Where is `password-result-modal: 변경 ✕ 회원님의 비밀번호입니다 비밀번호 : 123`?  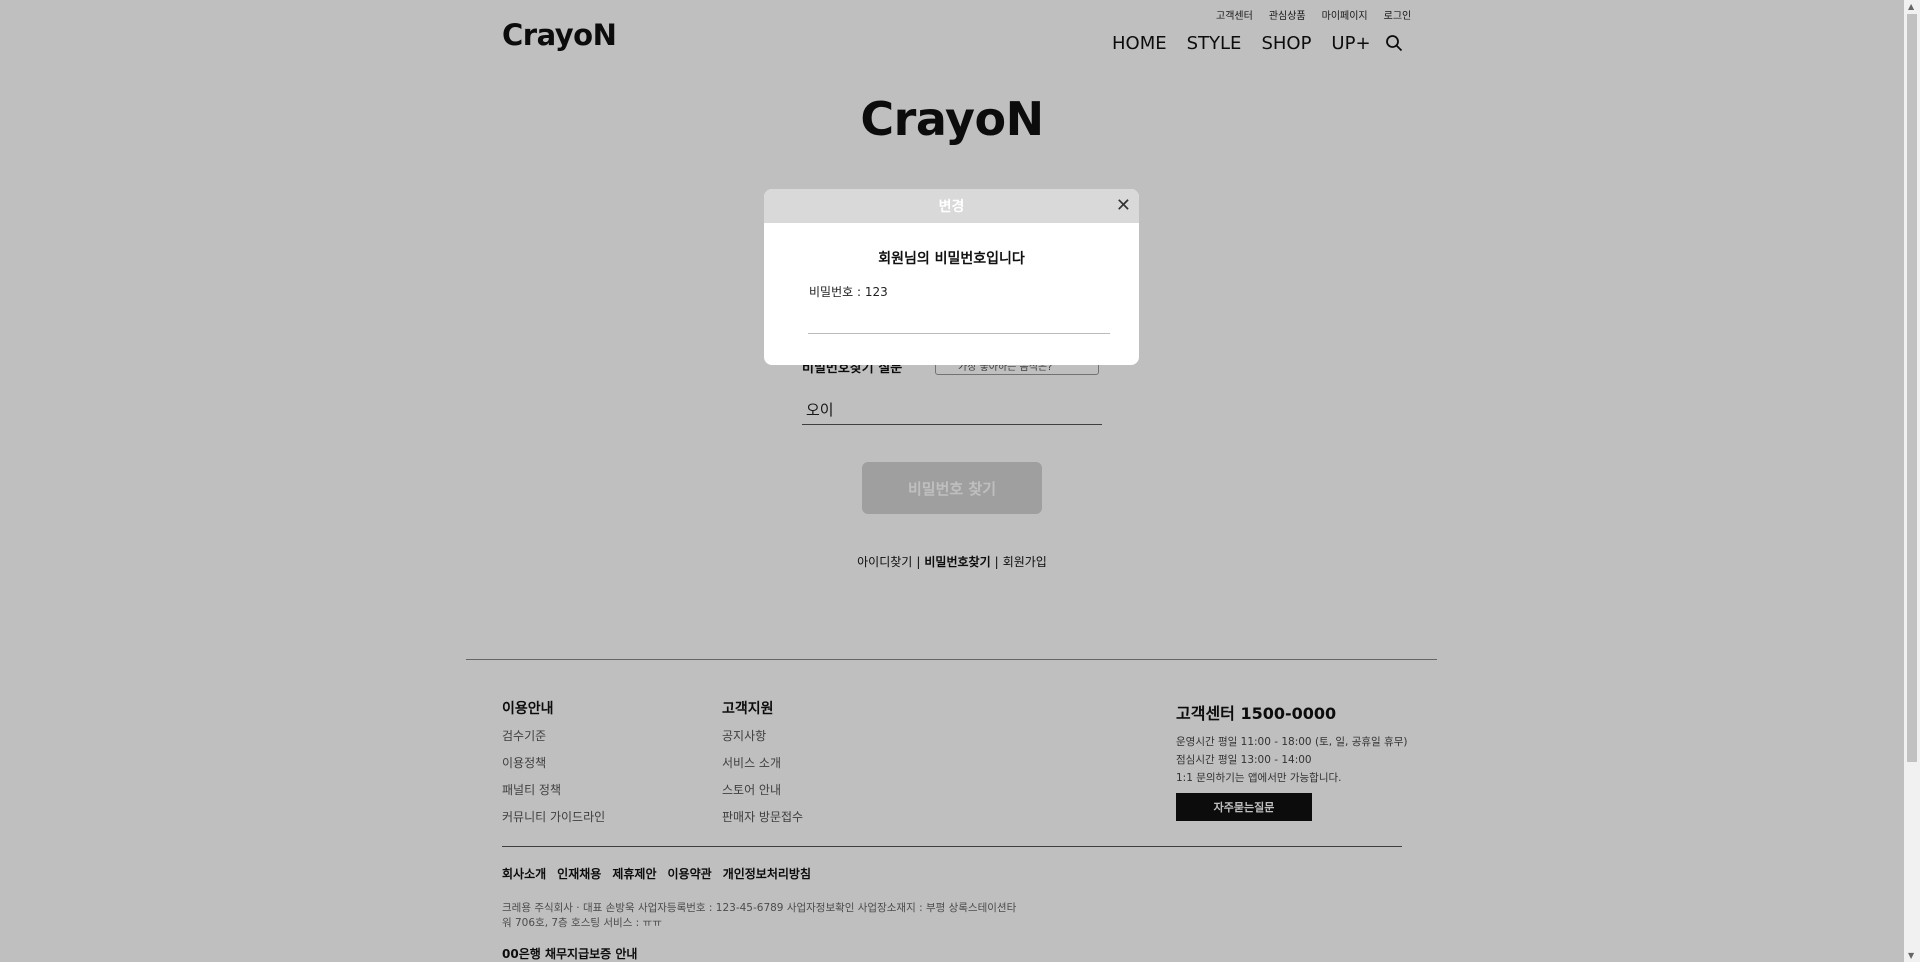 password-result-modal: 변경 ✕ 회원님의 비밀번호입니다 비밀번호 : 123 is located at coordinates (951, 277).